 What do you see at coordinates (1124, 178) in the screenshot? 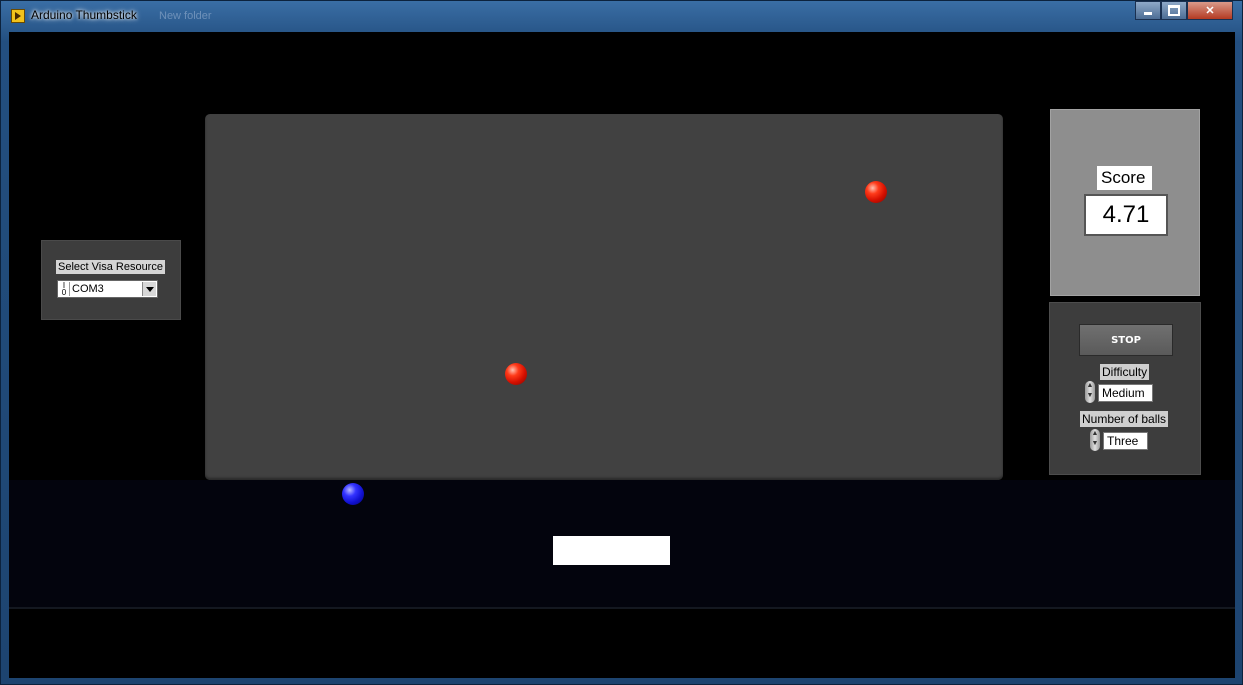
I see `score-label: Score` at bounding box center [1124, 178].